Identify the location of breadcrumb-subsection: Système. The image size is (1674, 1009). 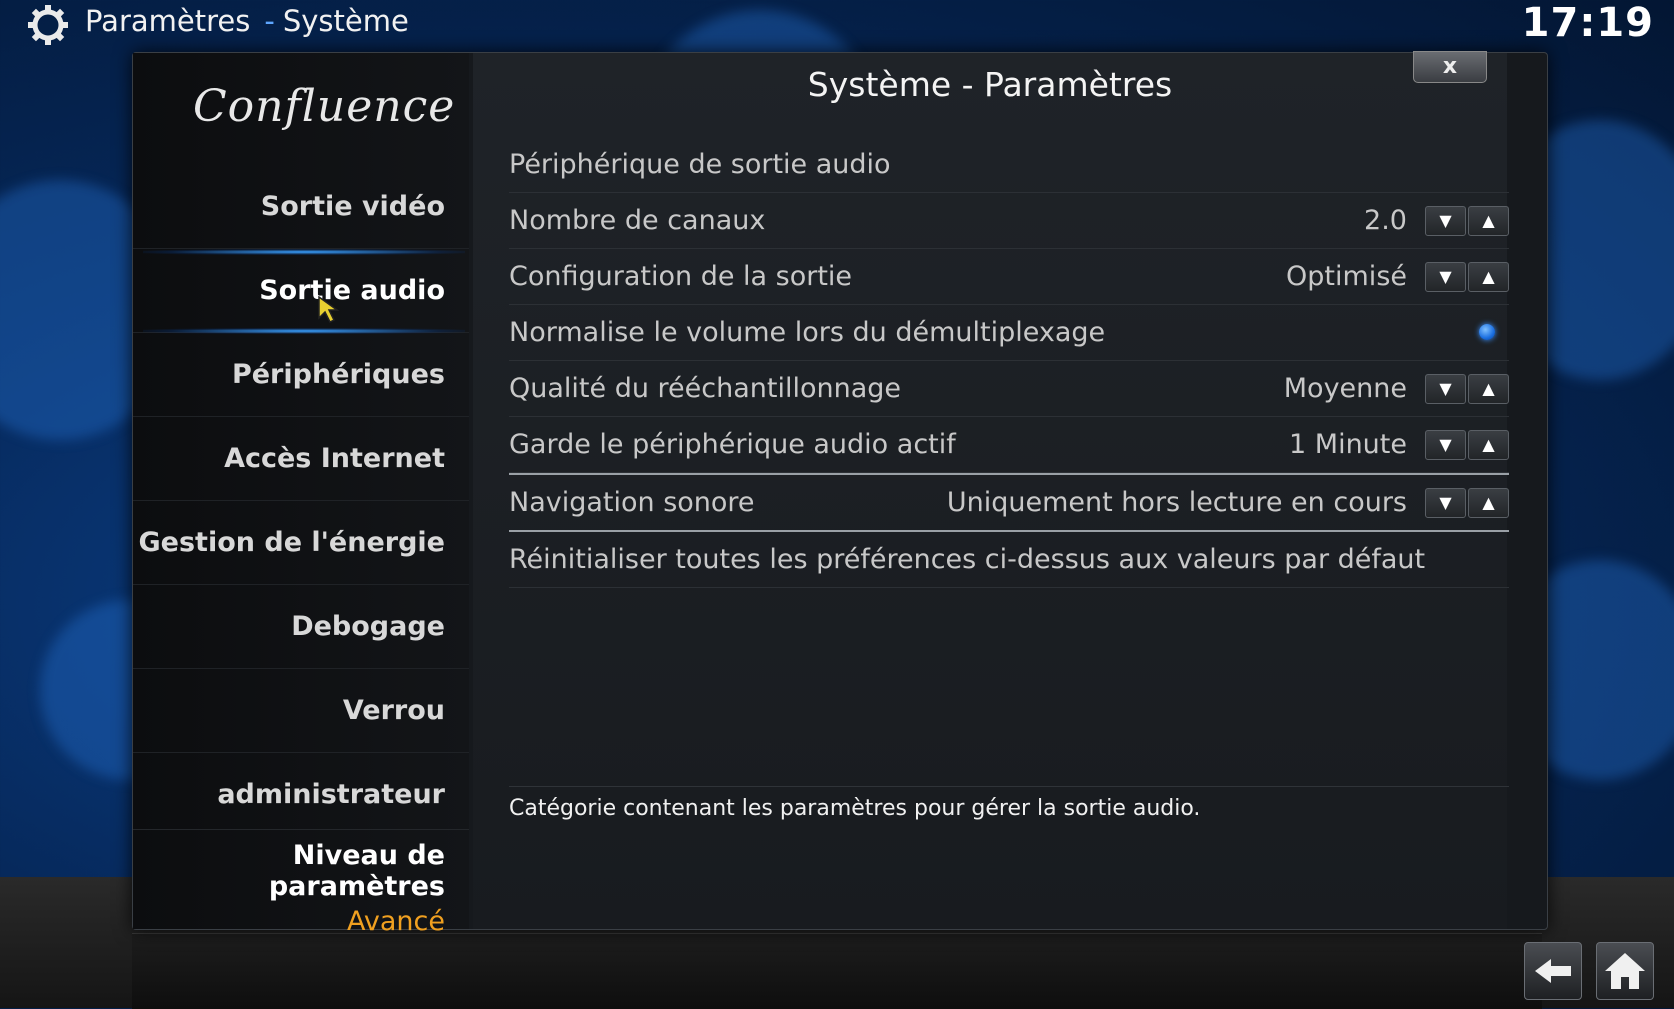
(345, 21).